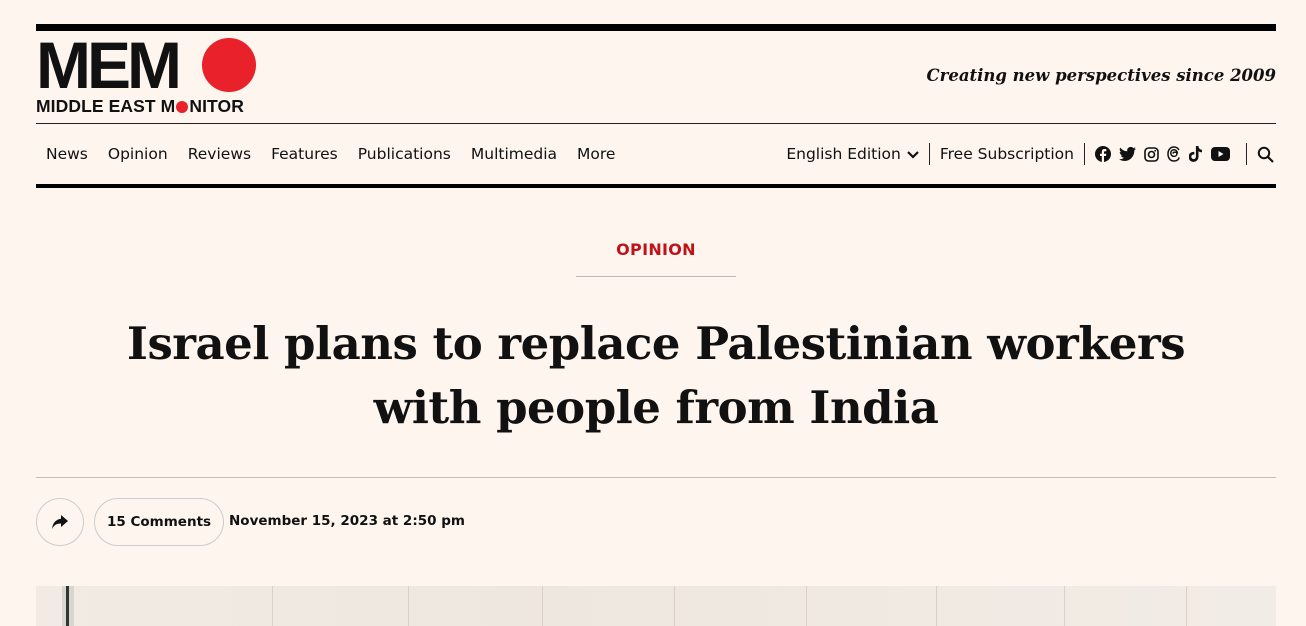 The height and width of the screenshot is (626, 1306). I want to click on meta-divider, so click(656, 477).